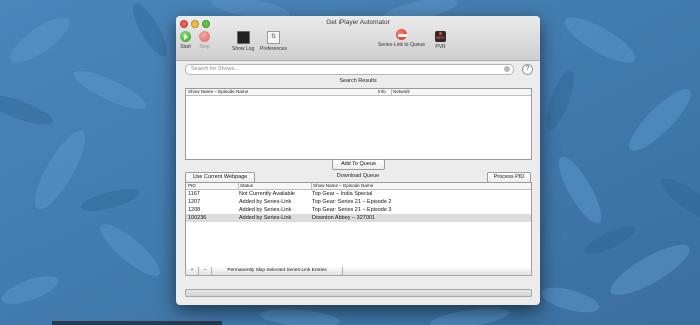 This screenshot has width=700, height=325. What do you see at coordinates (440, 47) in the screenshot?
I see `pvr-label: PVR` at bounding box center [440, 47].